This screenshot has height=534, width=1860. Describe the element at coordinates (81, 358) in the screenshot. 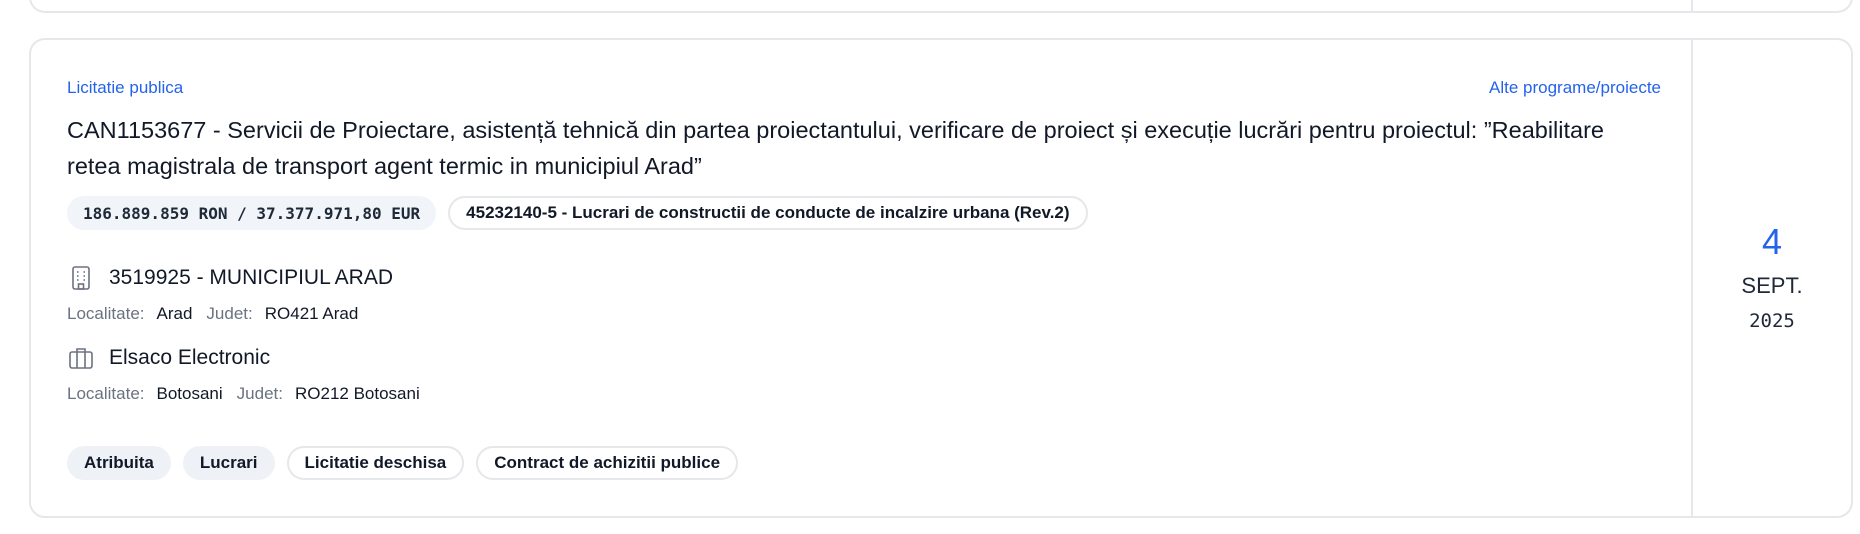

I see `briefcase-icon` at that location.